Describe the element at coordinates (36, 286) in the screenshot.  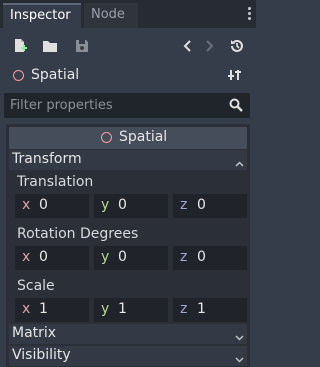
I see `scale-label: Scale` at that location.